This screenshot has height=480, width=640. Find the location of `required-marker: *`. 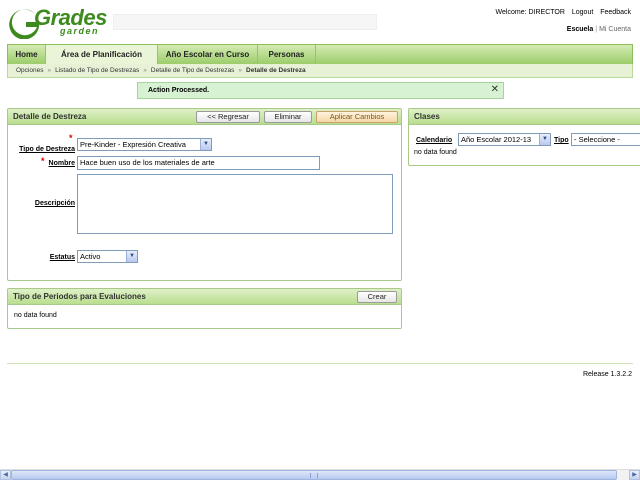

required-marker: * is located at coordinates (71, 138).